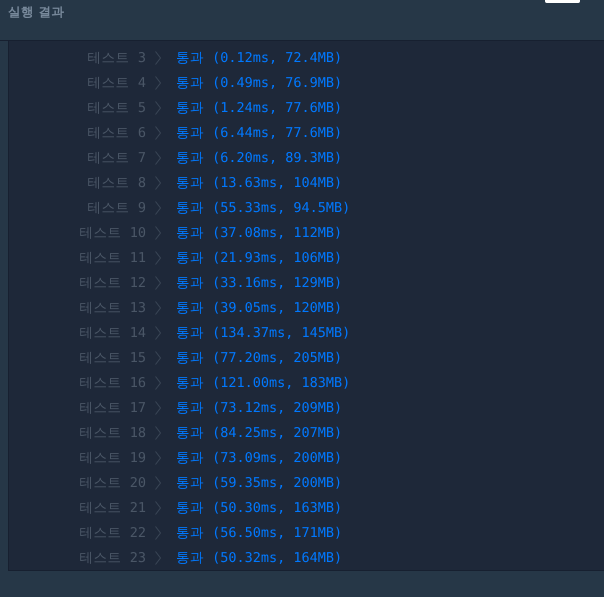 This screenshot has height=597, width=604. What do you see at coordinates (259, 483) in the screenshot?
I see `test-result: 통과 (59.35ms, 200MB)` at bounding box center [259, 483].